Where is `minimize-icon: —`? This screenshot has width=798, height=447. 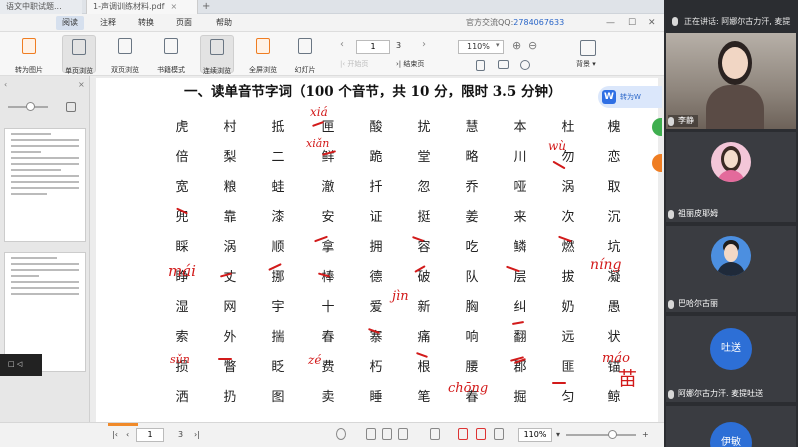
minimize-icon: — is located at coordinates (610, 23).